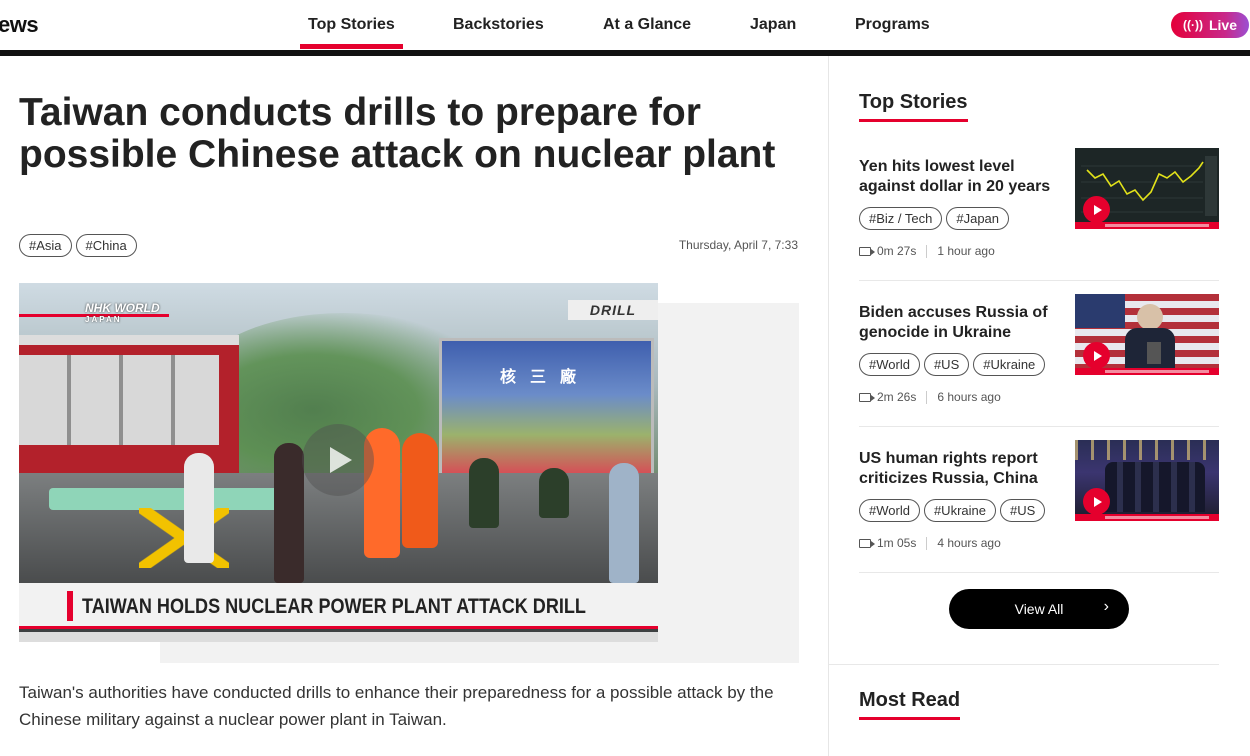 Image resolution: width=1250 pixels, height=756 pixels. Describe the element at coordinates (901, 218) in the screenshot. I see `tag-biz-tech: #Biz / Tech` at that location.